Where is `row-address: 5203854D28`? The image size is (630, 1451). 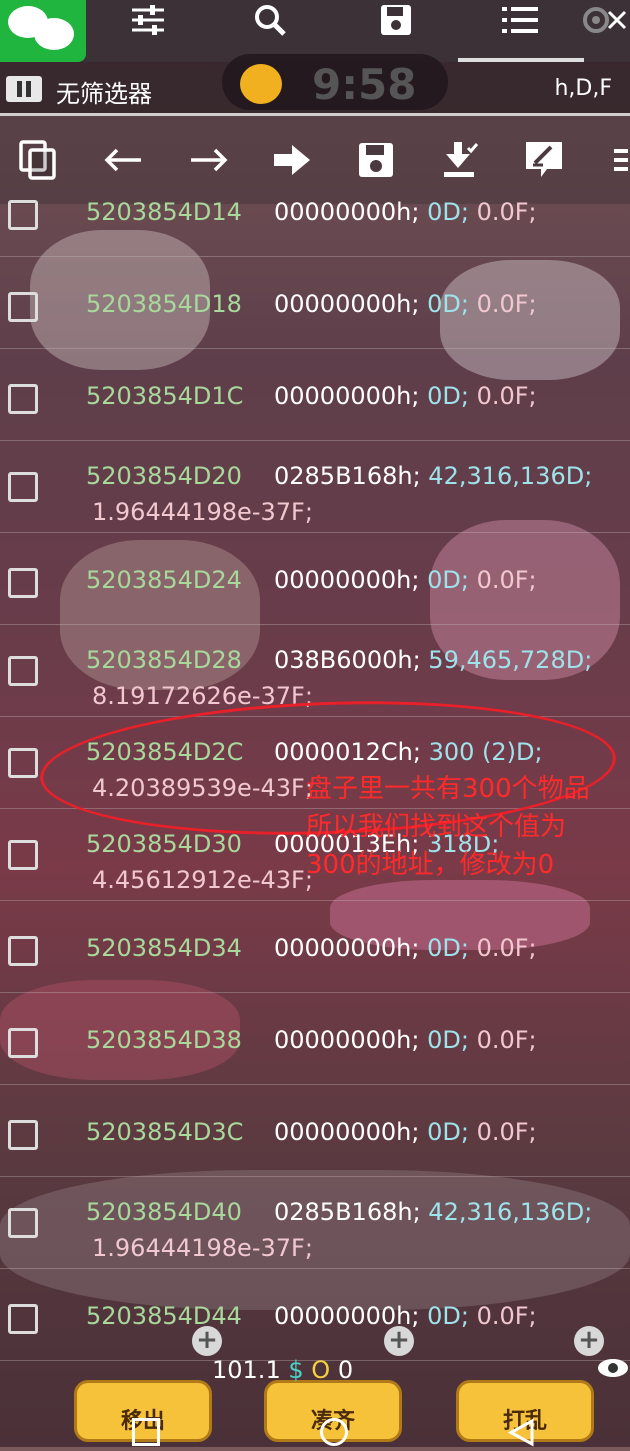
row-address: 5203854D28 is located at coordinates (164, 660).